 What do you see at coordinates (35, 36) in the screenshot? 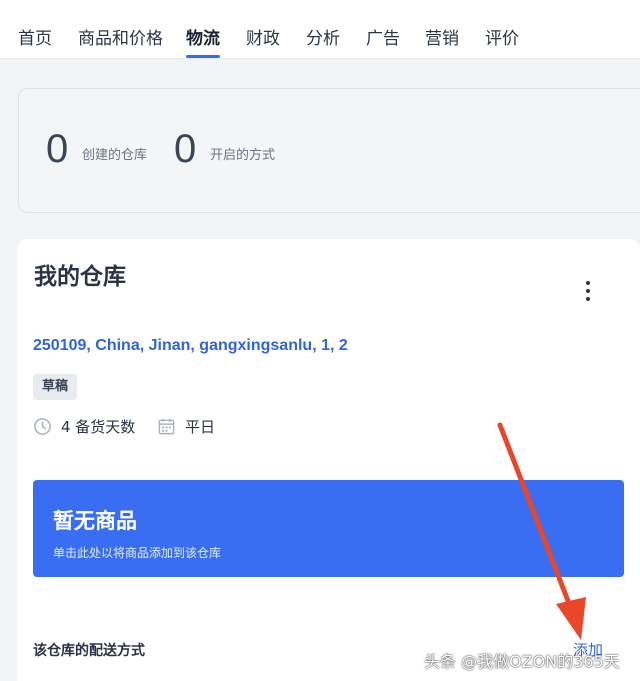
I see `tab-home: 首页` at bounding box center [35, 36].